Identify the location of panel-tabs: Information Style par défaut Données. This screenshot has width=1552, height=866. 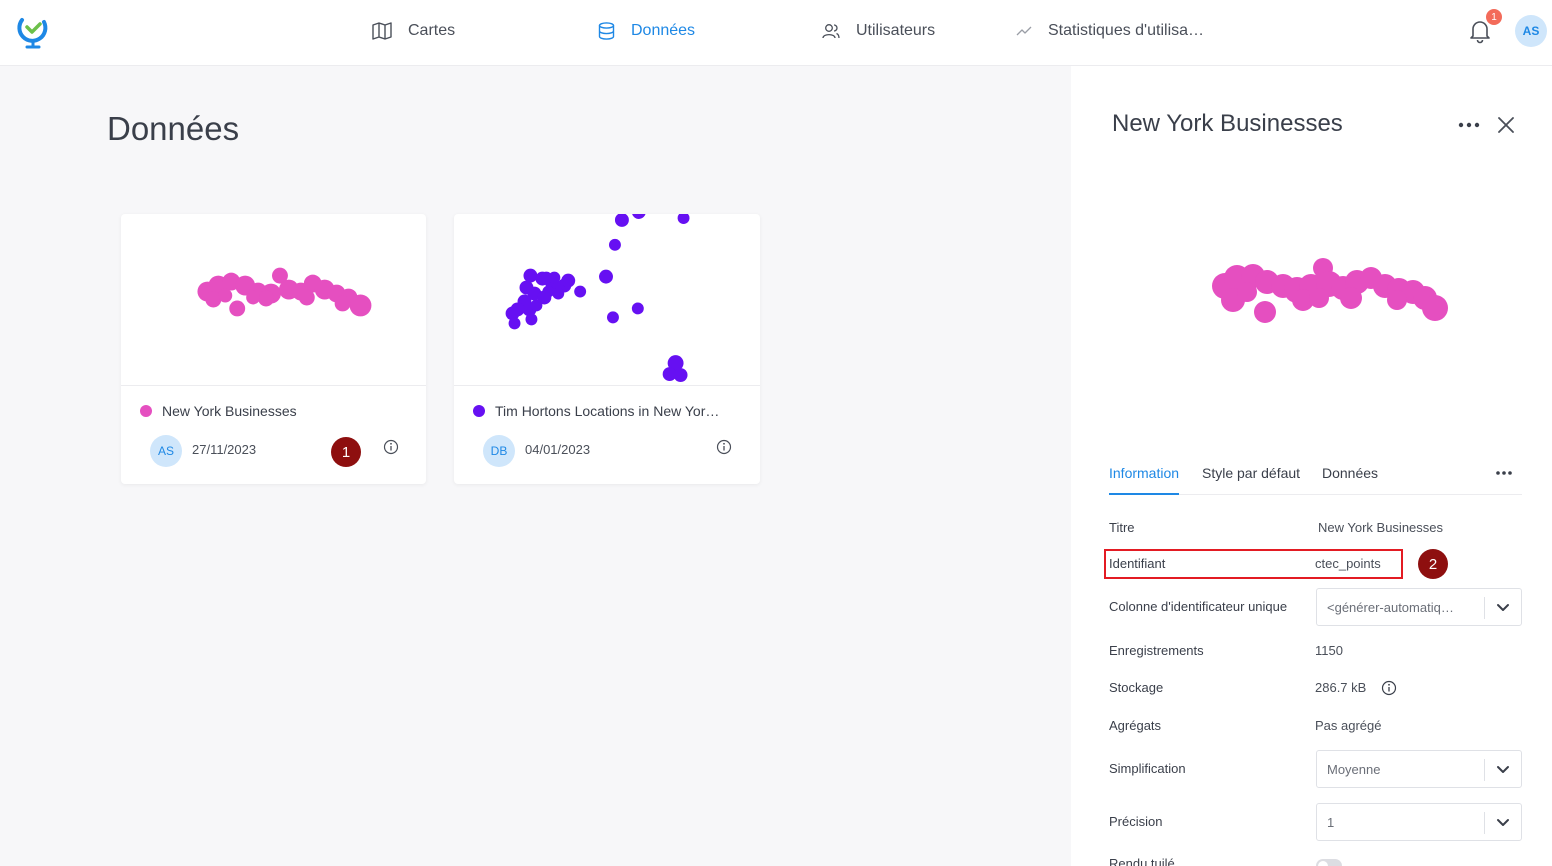
(1315, 476).